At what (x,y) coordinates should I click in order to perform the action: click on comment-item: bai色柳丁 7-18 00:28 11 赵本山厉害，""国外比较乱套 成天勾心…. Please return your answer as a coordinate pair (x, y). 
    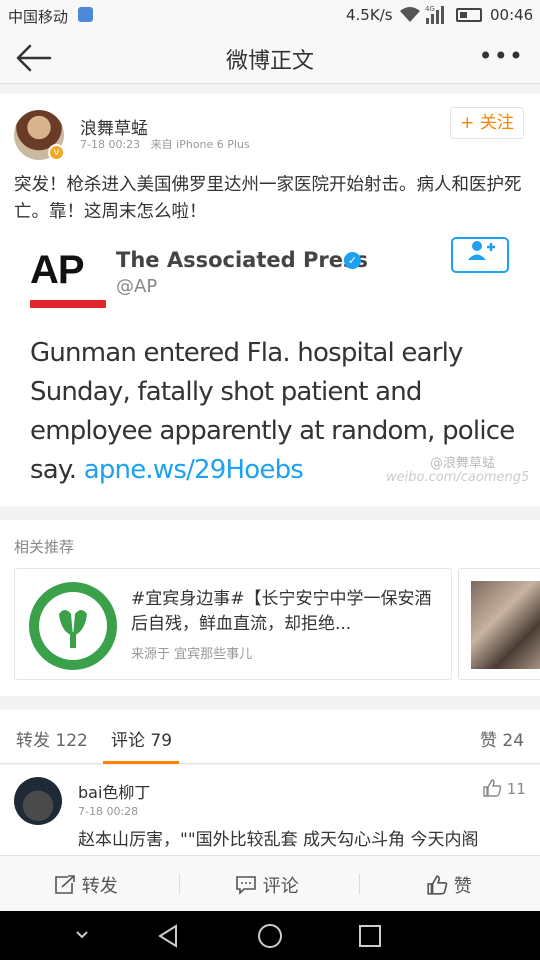
    Looking at the image, I should click on (270, 810).